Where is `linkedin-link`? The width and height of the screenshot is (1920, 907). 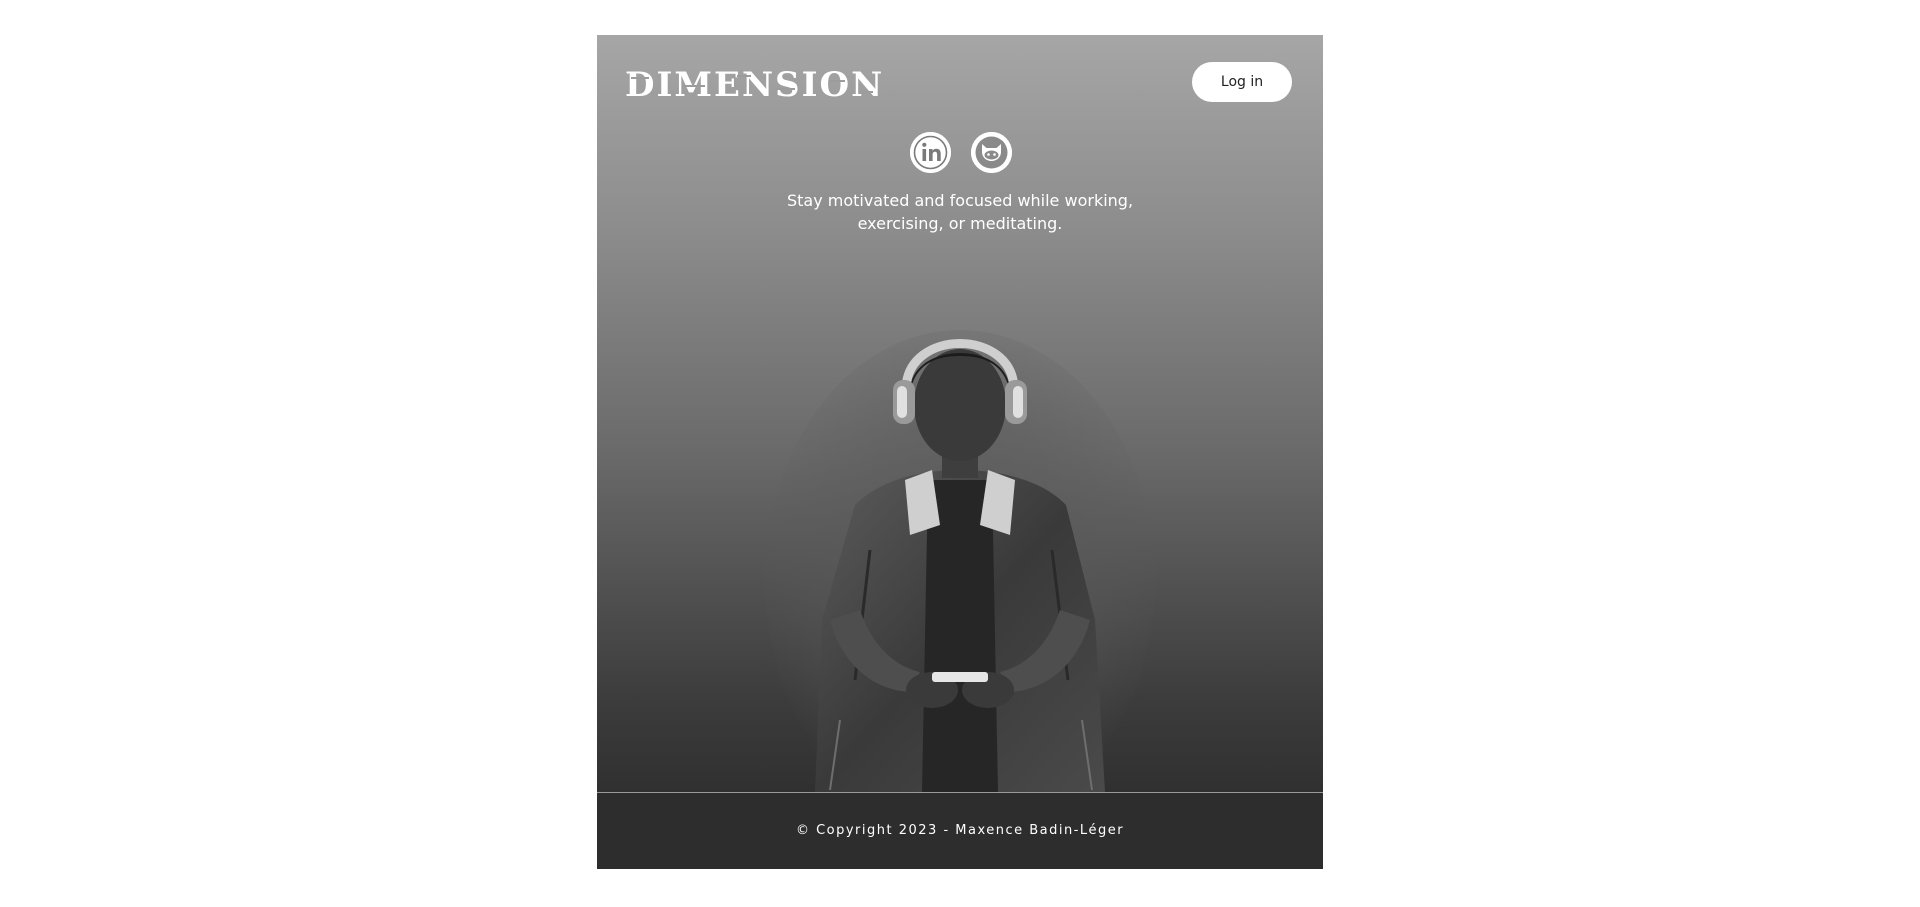 linkedin-link is located at coordinates (930, 152).